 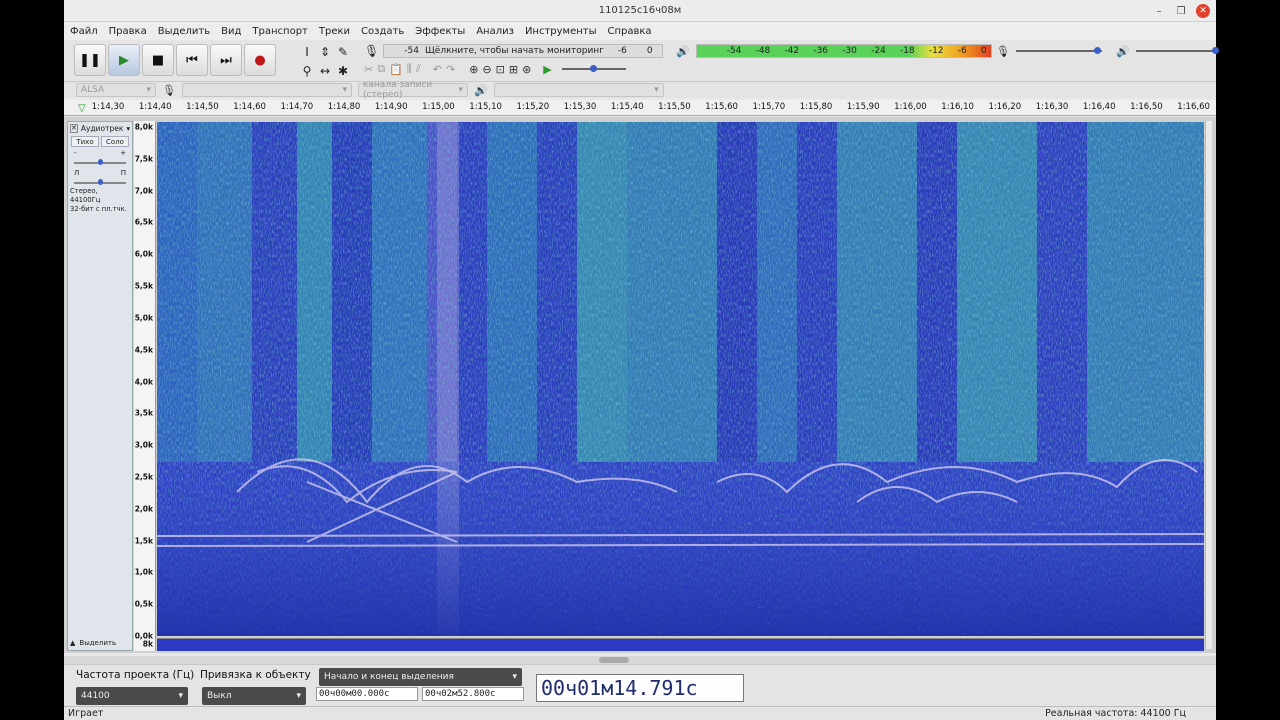 I want to click on play-icon: ▶, so click(x=124, y=60).